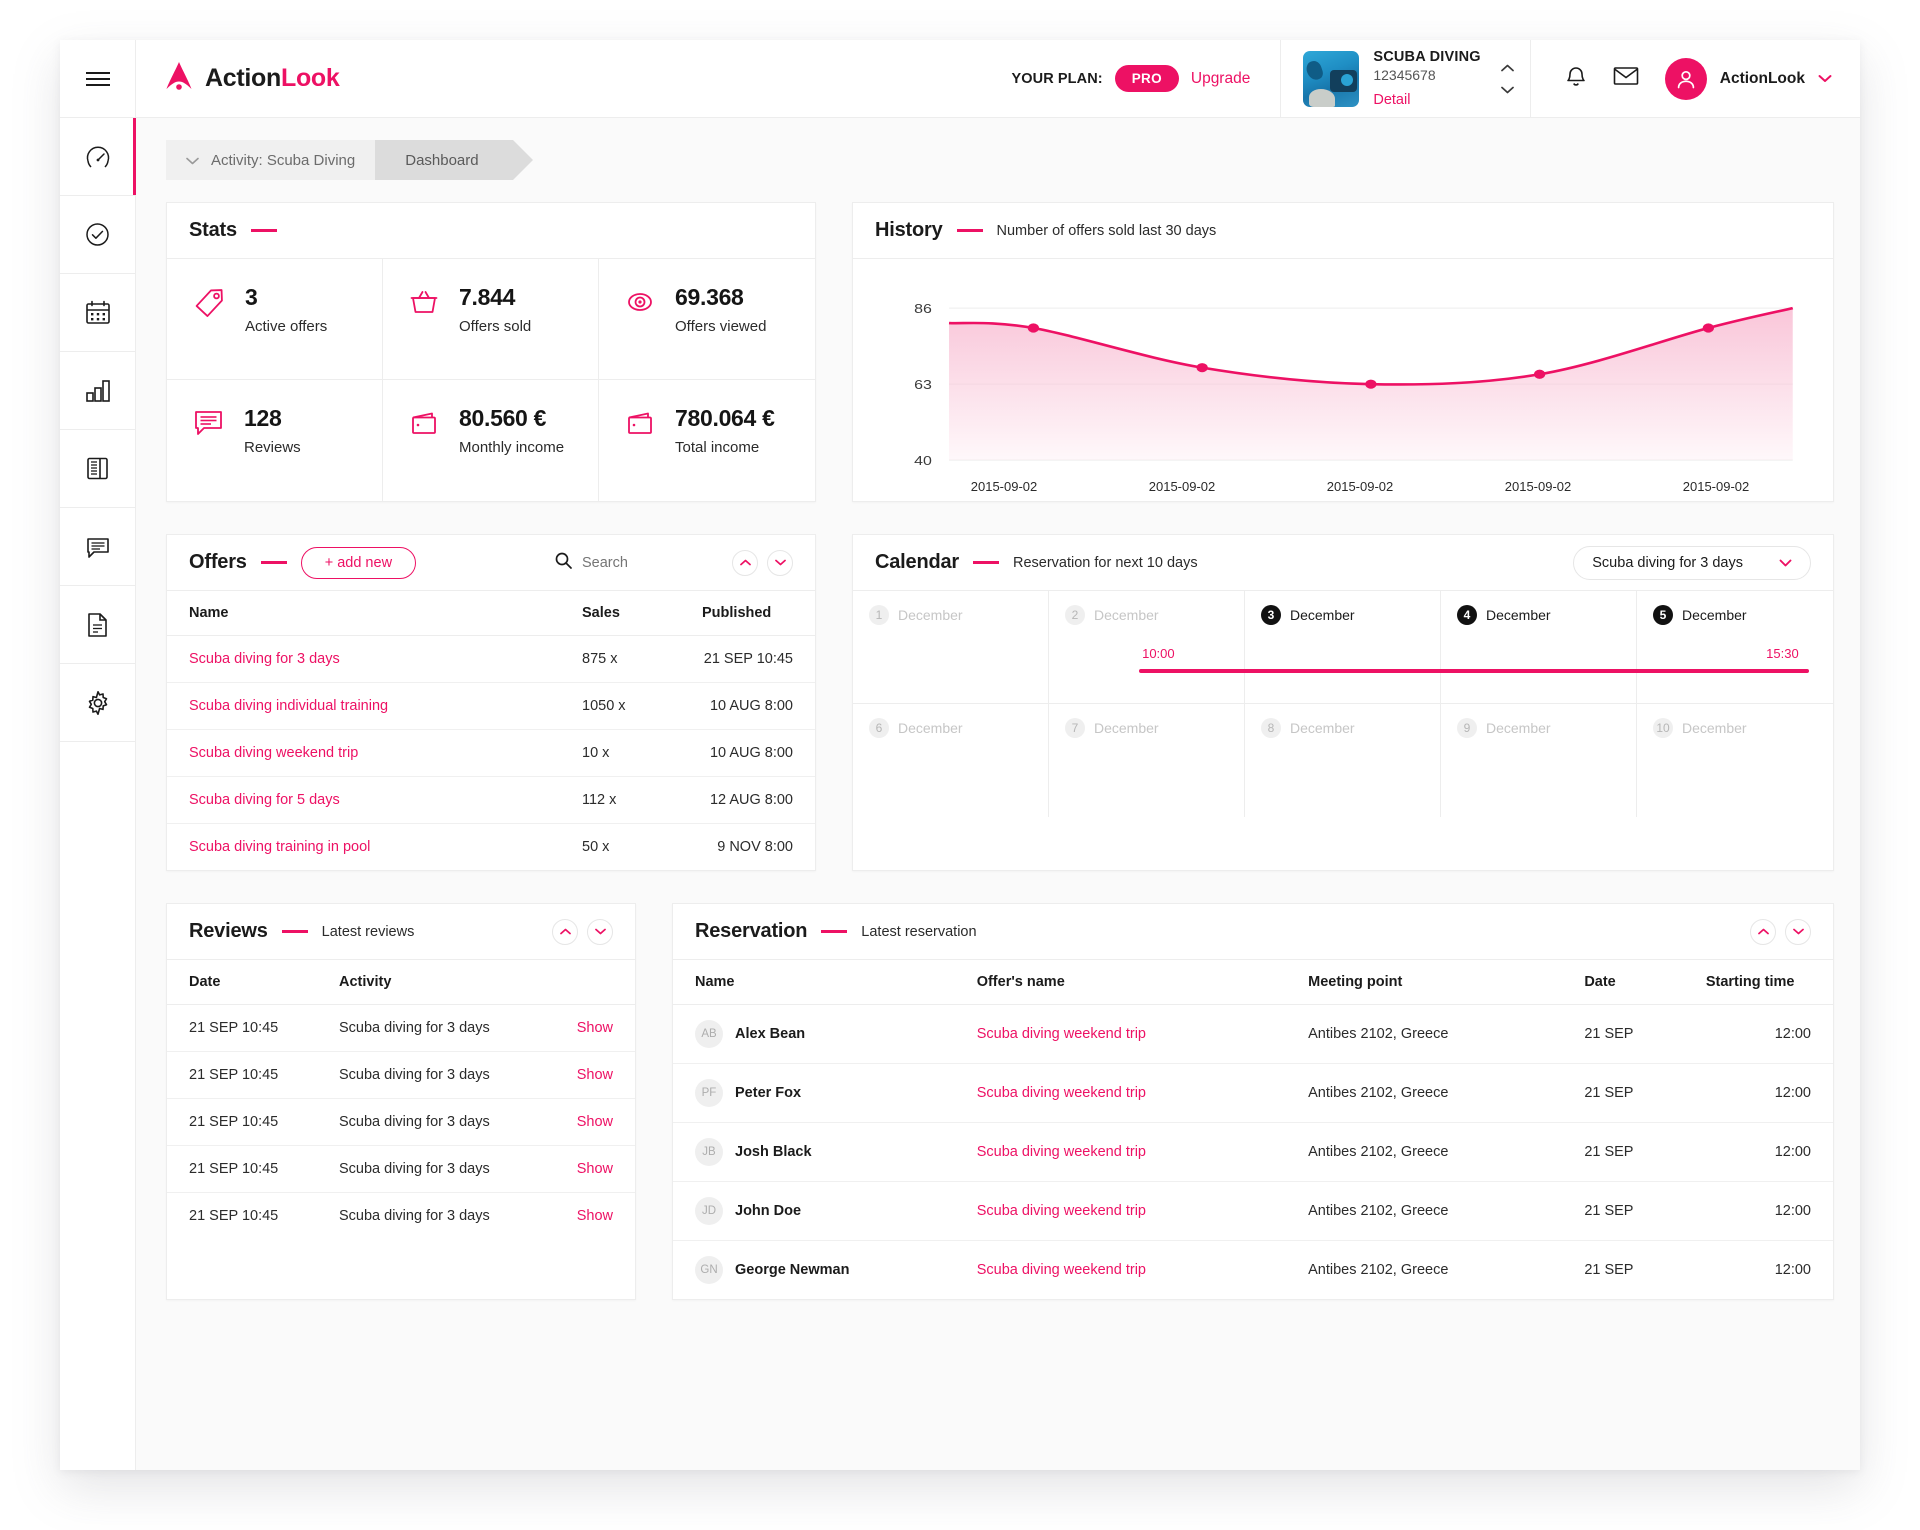 This screenshot has width=1920, height=1530. What do you see at coordinates (1758, 982) in the screenshot?
I see `col-starting-time: Starting time` at bounding box center [1758, 982].